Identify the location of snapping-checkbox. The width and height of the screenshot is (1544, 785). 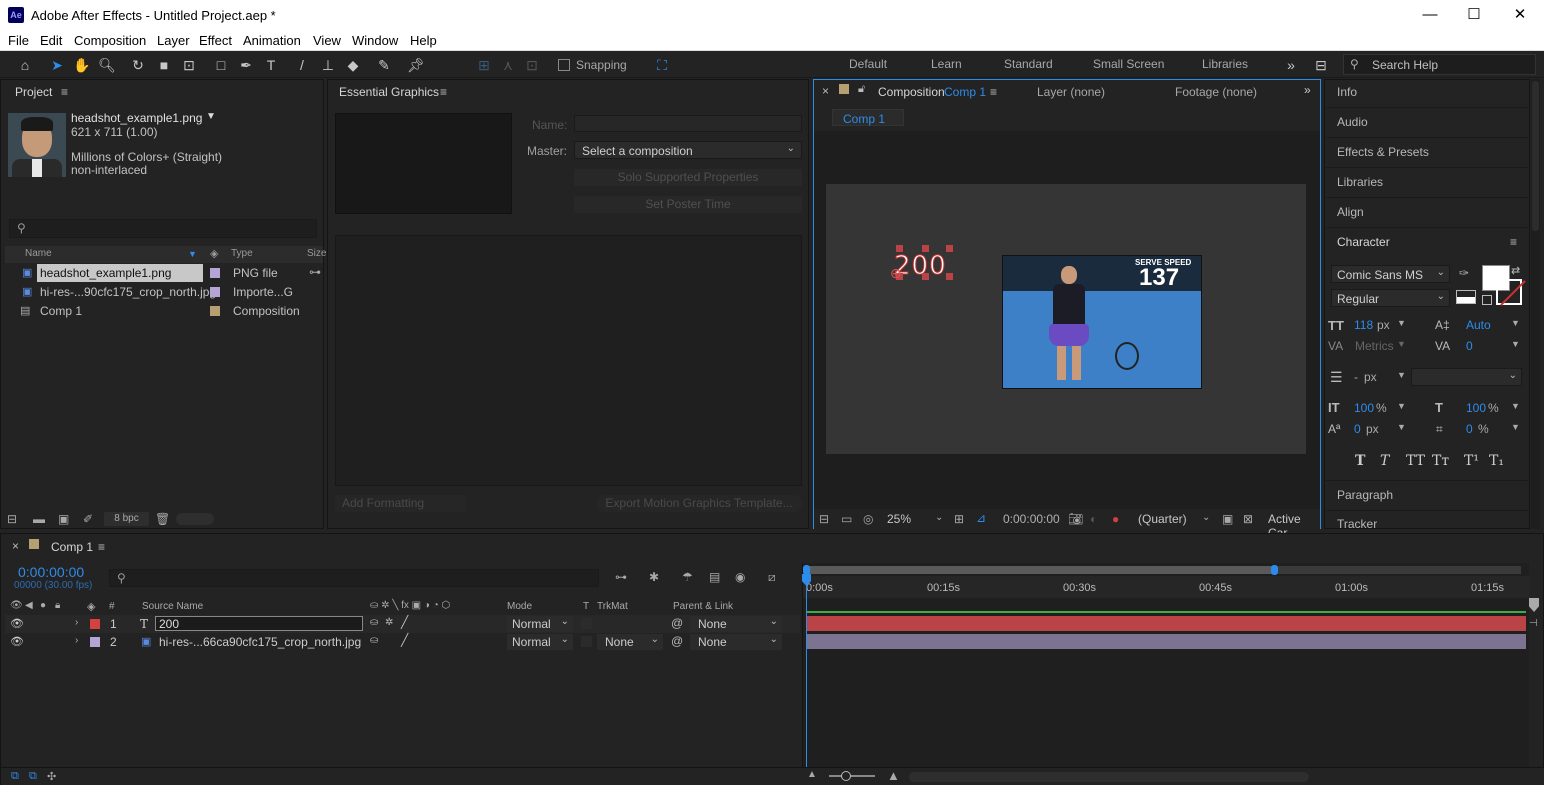
(564, 65).